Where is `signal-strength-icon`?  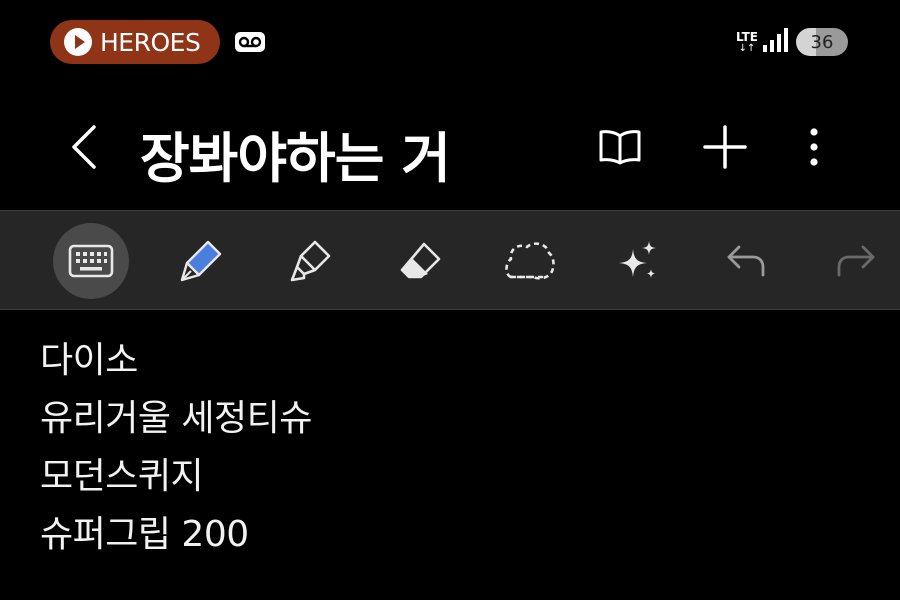
signal-strength-icon is located at coordinates (775, 42).